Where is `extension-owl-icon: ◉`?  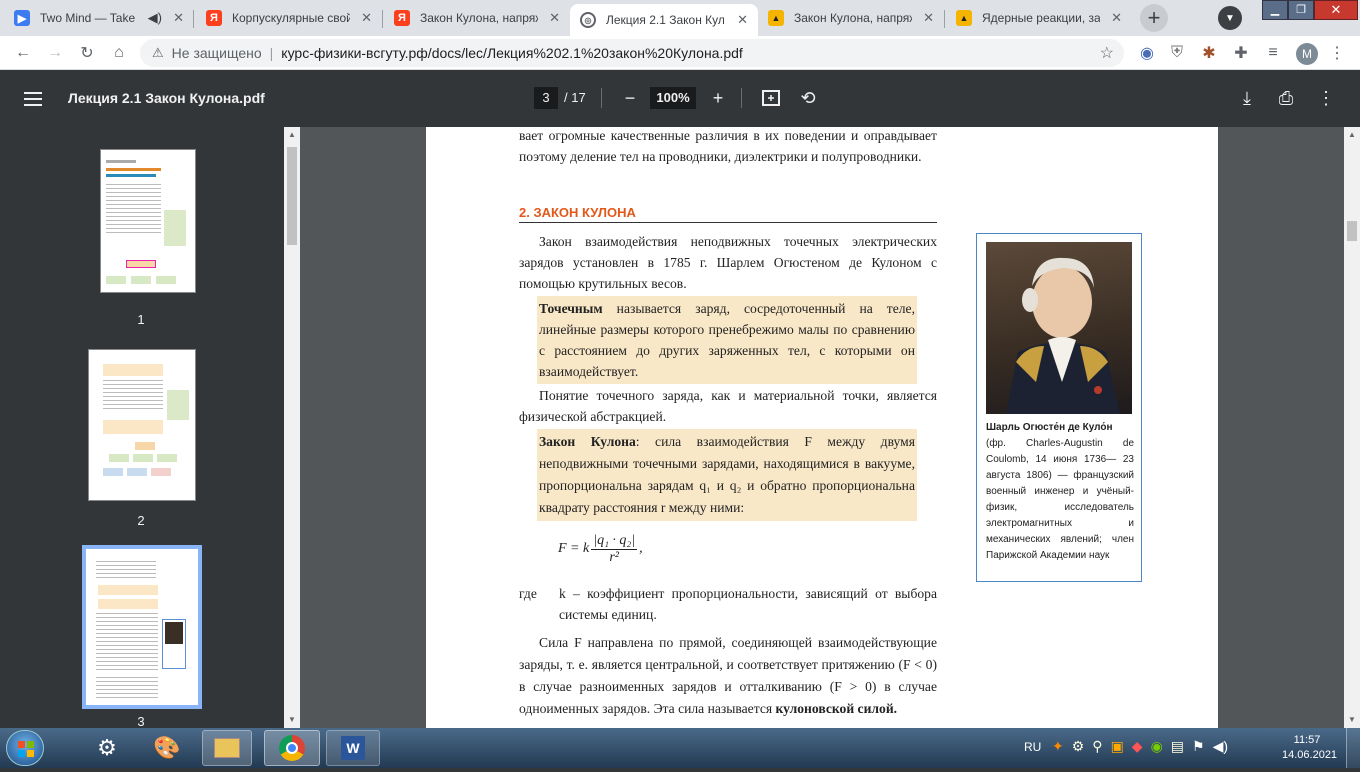 extension-owl-icon: ◉ is located at coordinates (1147, 53).